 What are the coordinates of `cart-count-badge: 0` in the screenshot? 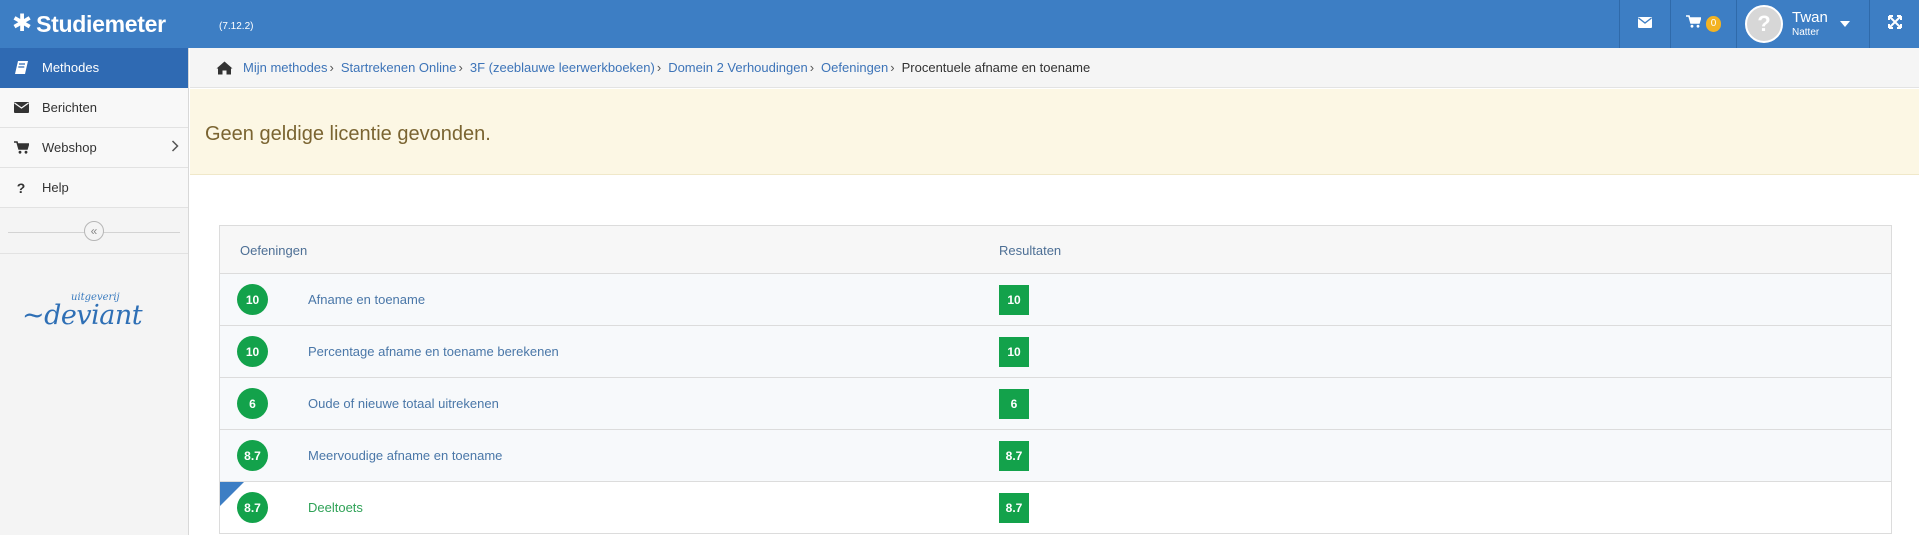 It's located at (1713, 24).